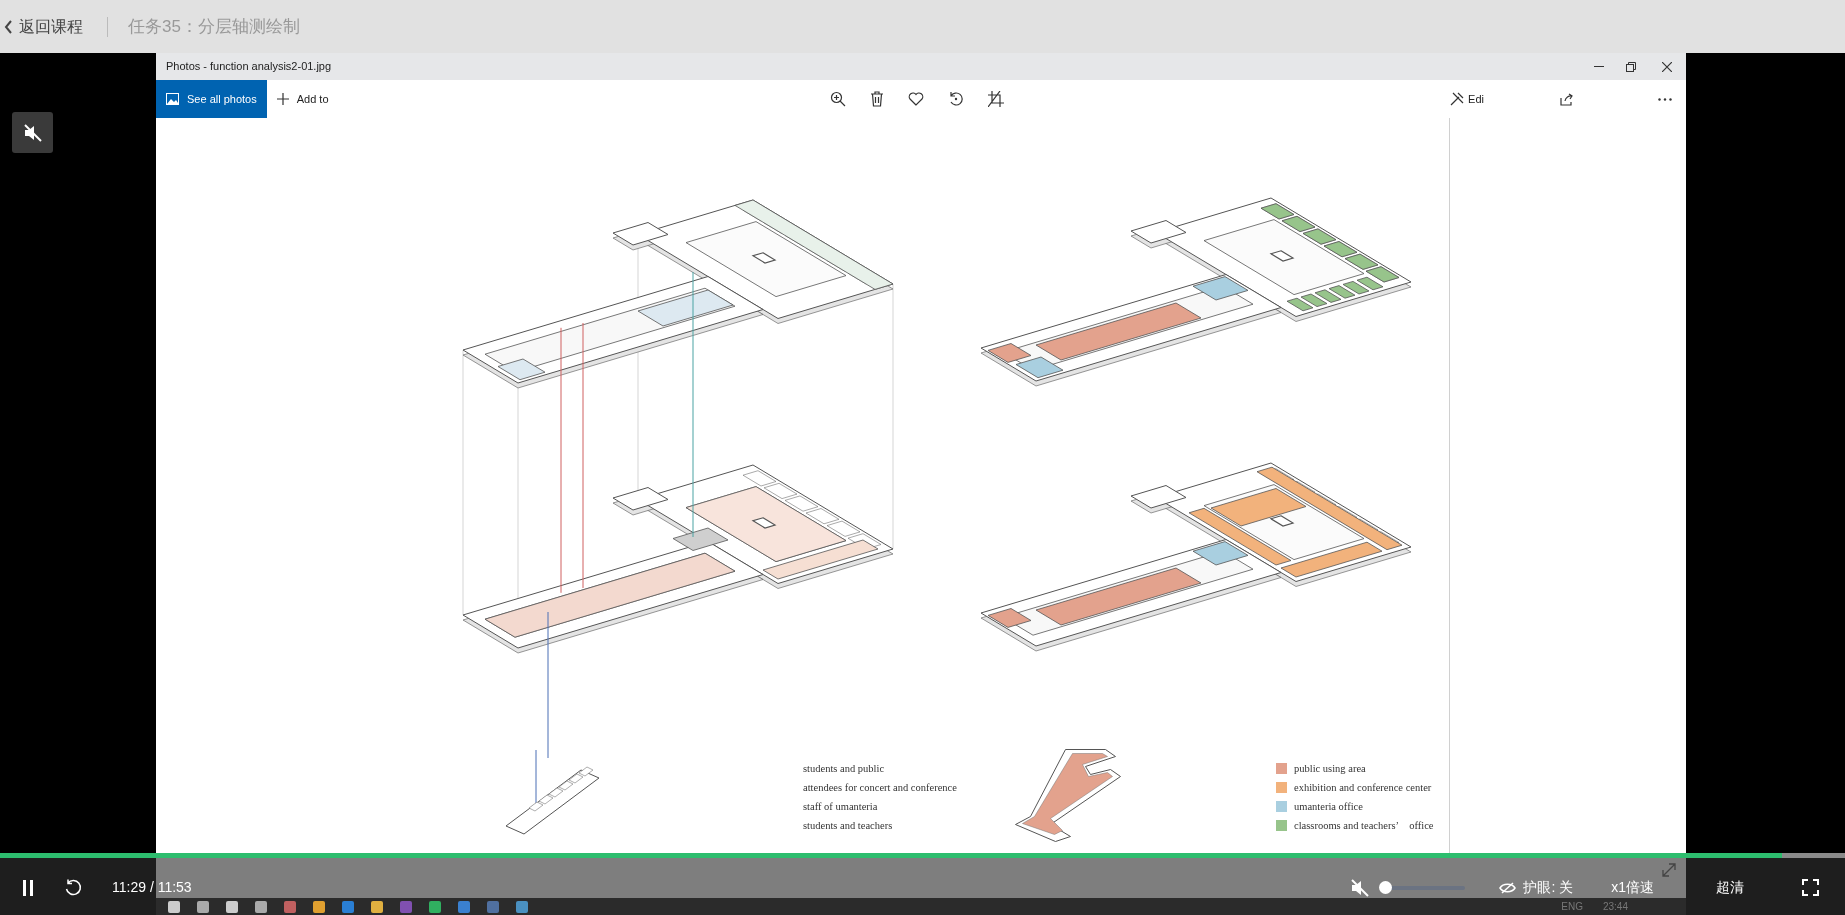 The width and height of the screenshot is (1845, 915). Describe the element at coordinates (880, 788) in the screenshot. I see `legend-label: attendees for concert and conference` at that location.